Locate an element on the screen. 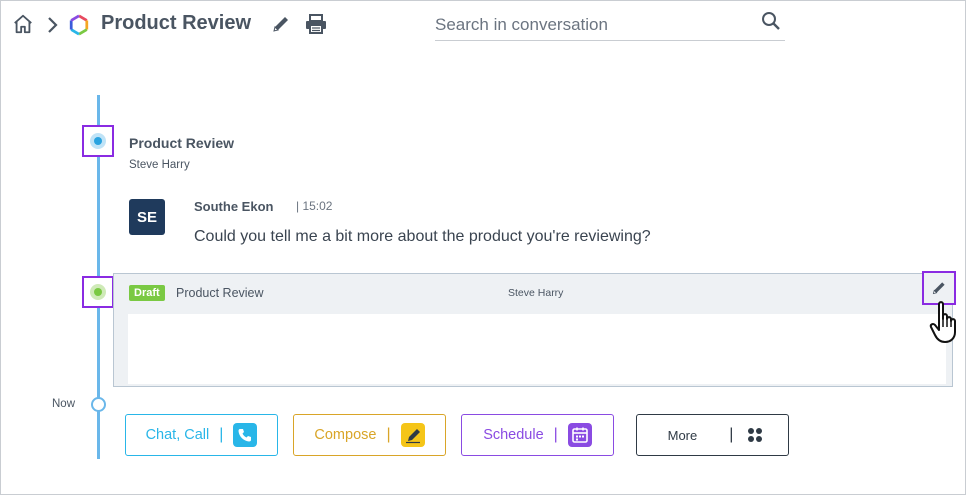 The image size is (968, 497). more-button: More | is located at coordinates (712, 435).